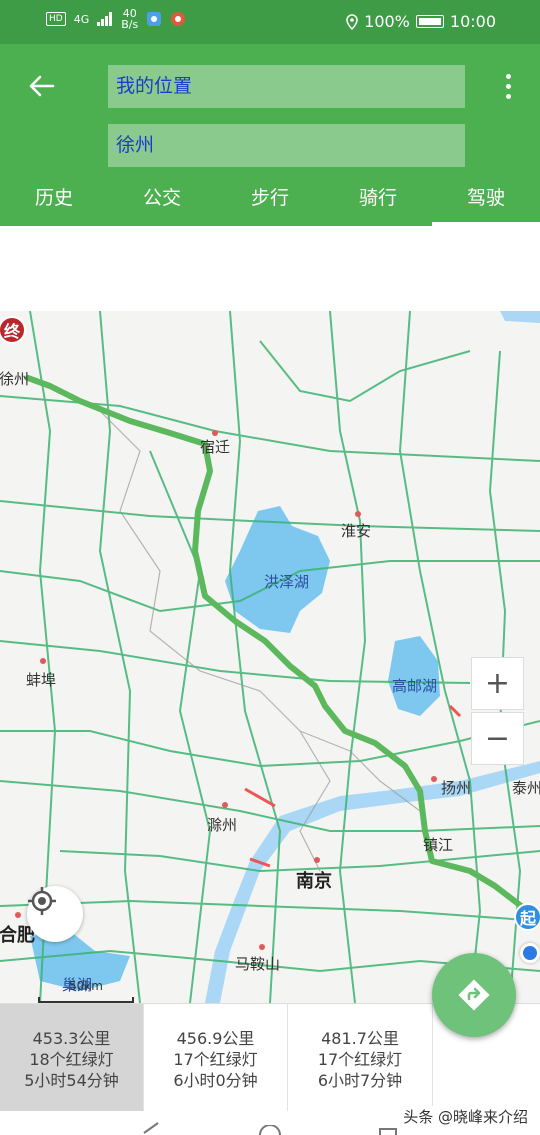 This screenshot has width=540, height=1135. What do you see at coordinates (388, 1131) in the screenshot?
I see `nav-recents-icon` at bounding box center [388, 1131].